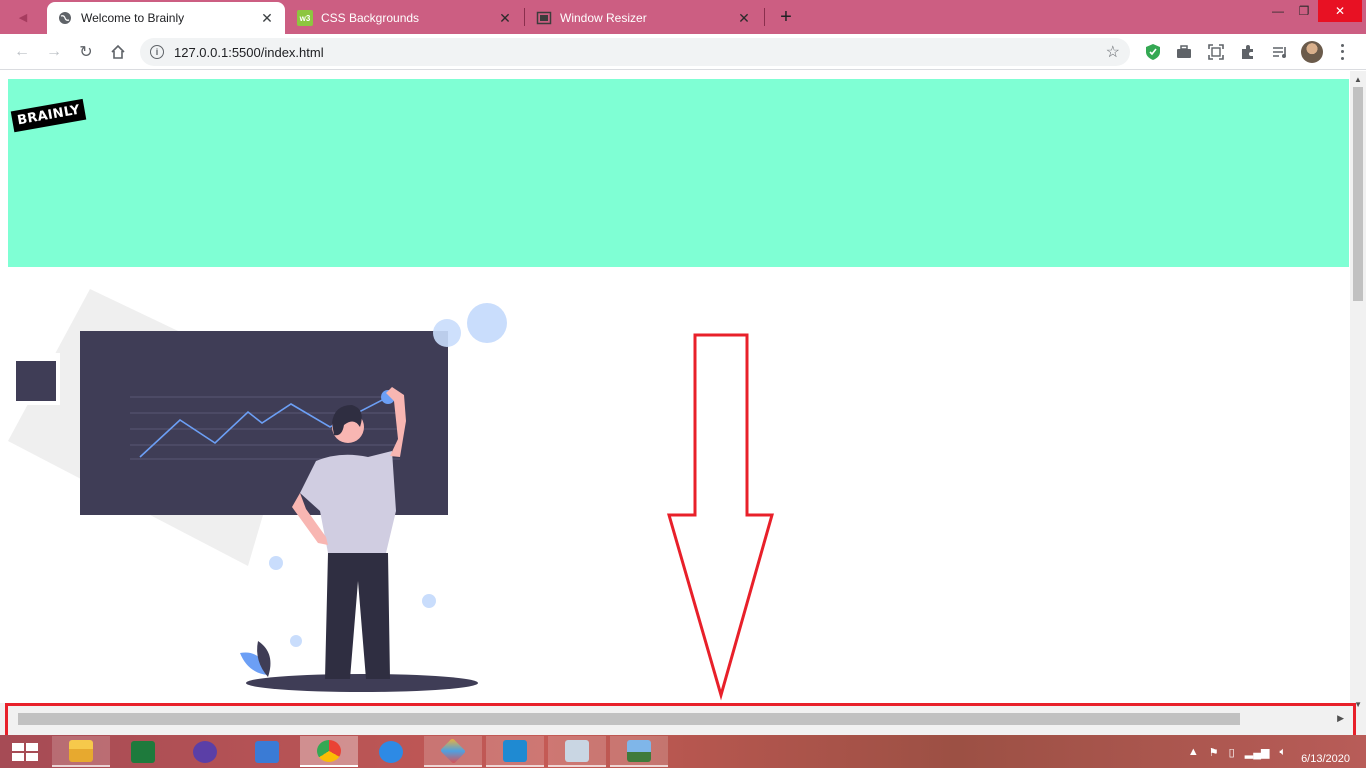  I want to click on volume-icon: 🔈︎, so click(1282, 752).